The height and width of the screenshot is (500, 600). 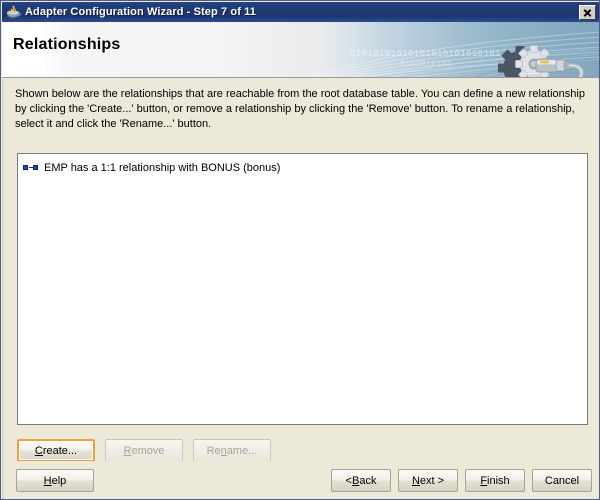 I want to click on close-icon, so click(x=587, y=12).